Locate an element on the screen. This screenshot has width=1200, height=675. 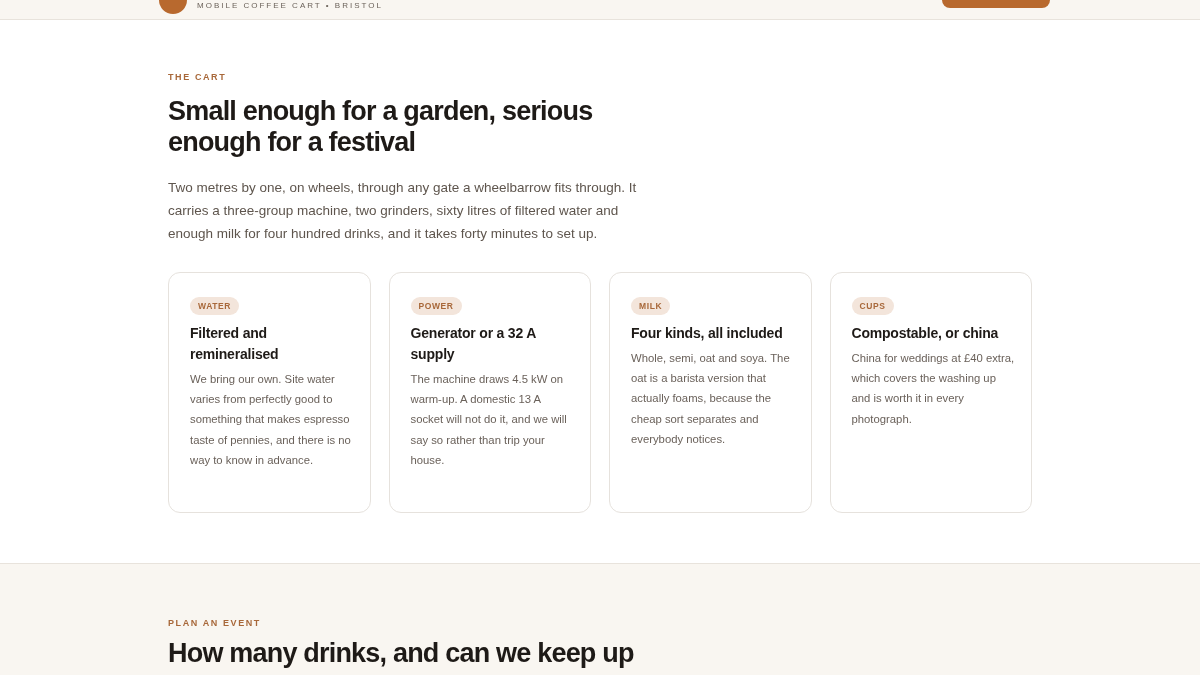
card-tag: WATER is located at coordinates (215, 306).